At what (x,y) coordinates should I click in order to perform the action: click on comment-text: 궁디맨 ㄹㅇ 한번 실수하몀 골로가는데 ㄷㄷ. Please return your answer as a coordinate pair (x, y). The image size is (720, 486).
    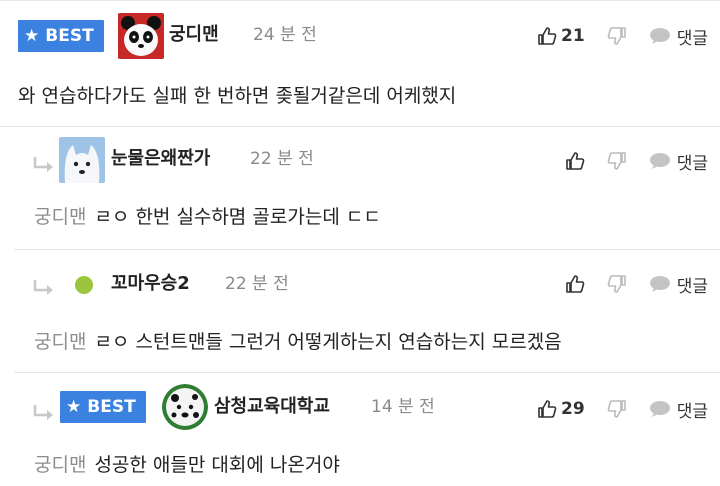
    Looking at the image, I should click on (207, 217).